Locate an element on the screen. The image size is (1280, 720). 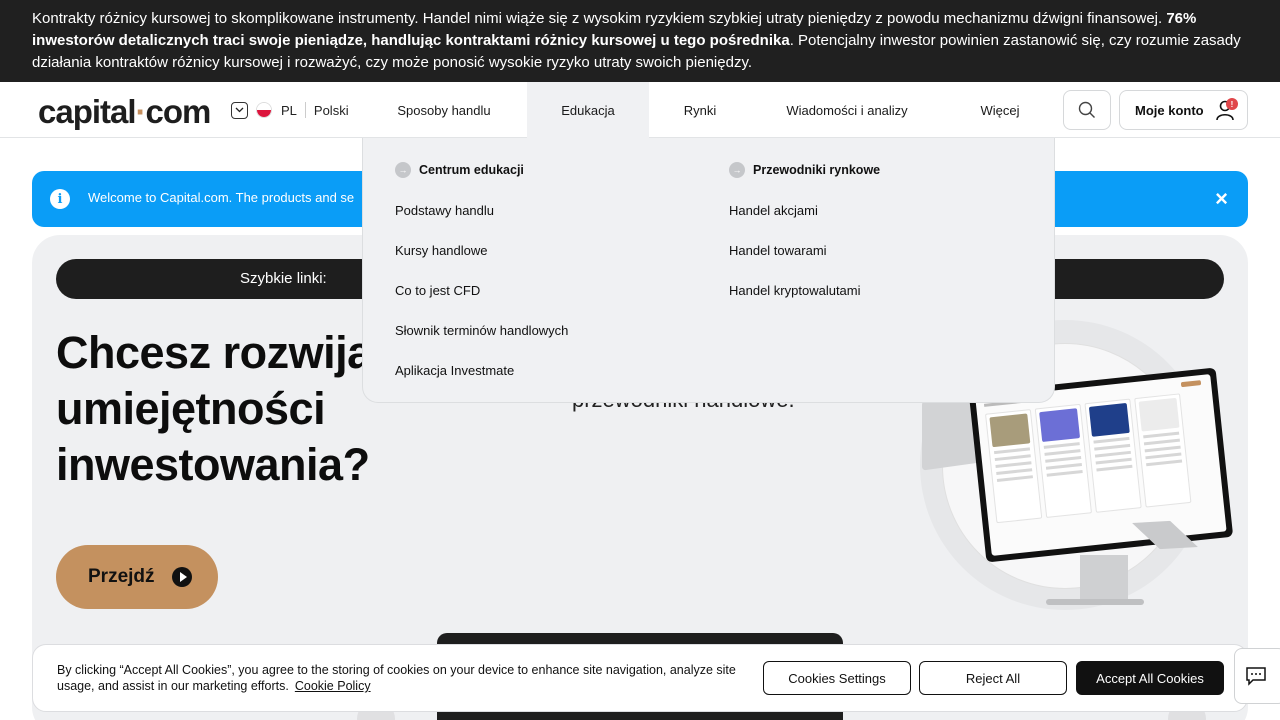
nav-wiecej: Więcej is located at coordinates (1000, 110).